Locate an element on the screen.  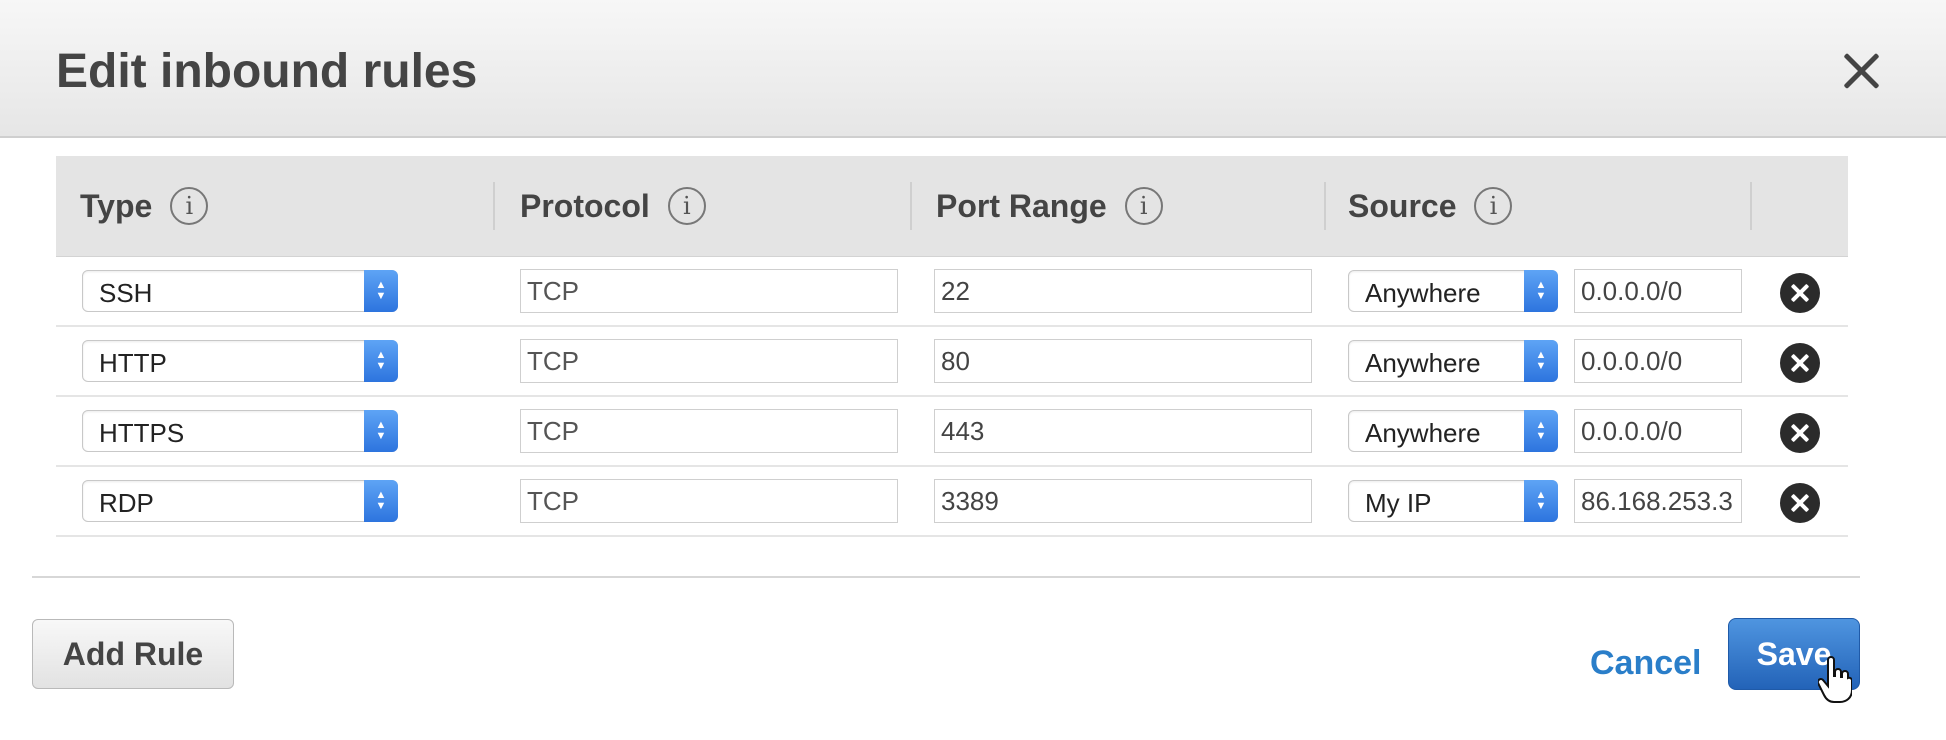
table-row: HTTP ▲▼ Anywhere ▲▼ is located at coordinates (952, 362).